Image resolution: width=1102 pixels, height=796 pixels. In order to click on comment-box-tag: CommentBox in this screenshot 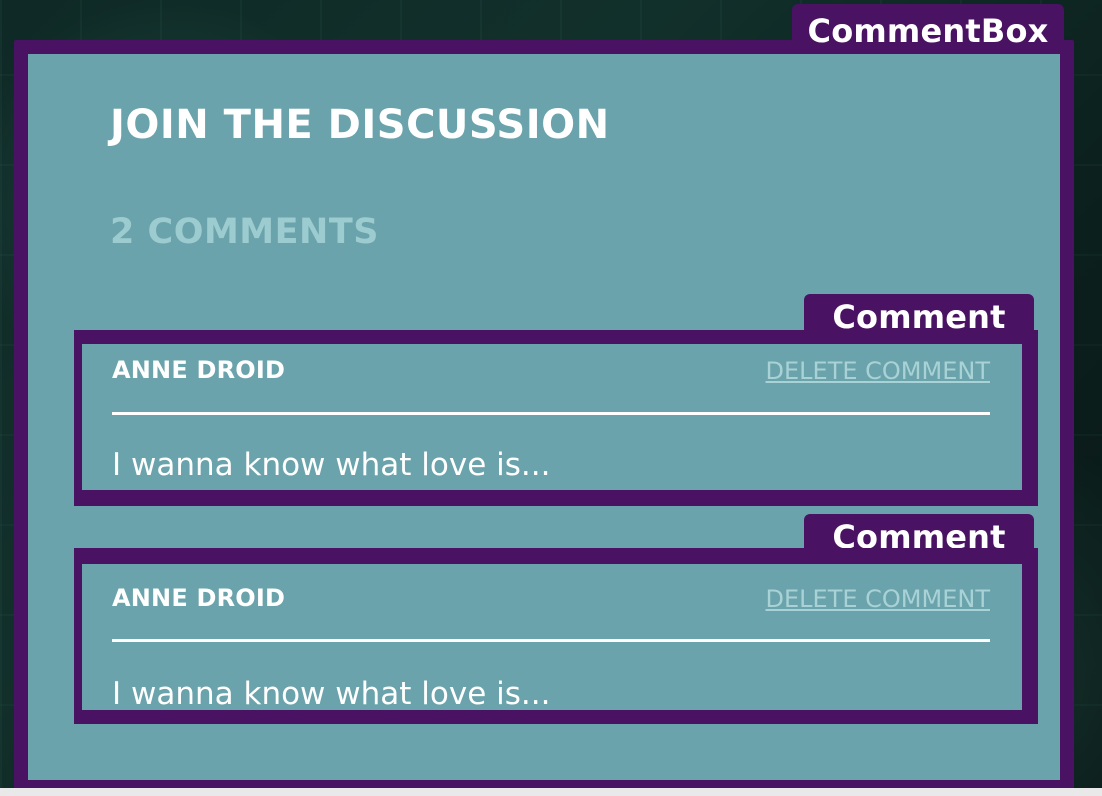, I will do `click(928, 31)`.